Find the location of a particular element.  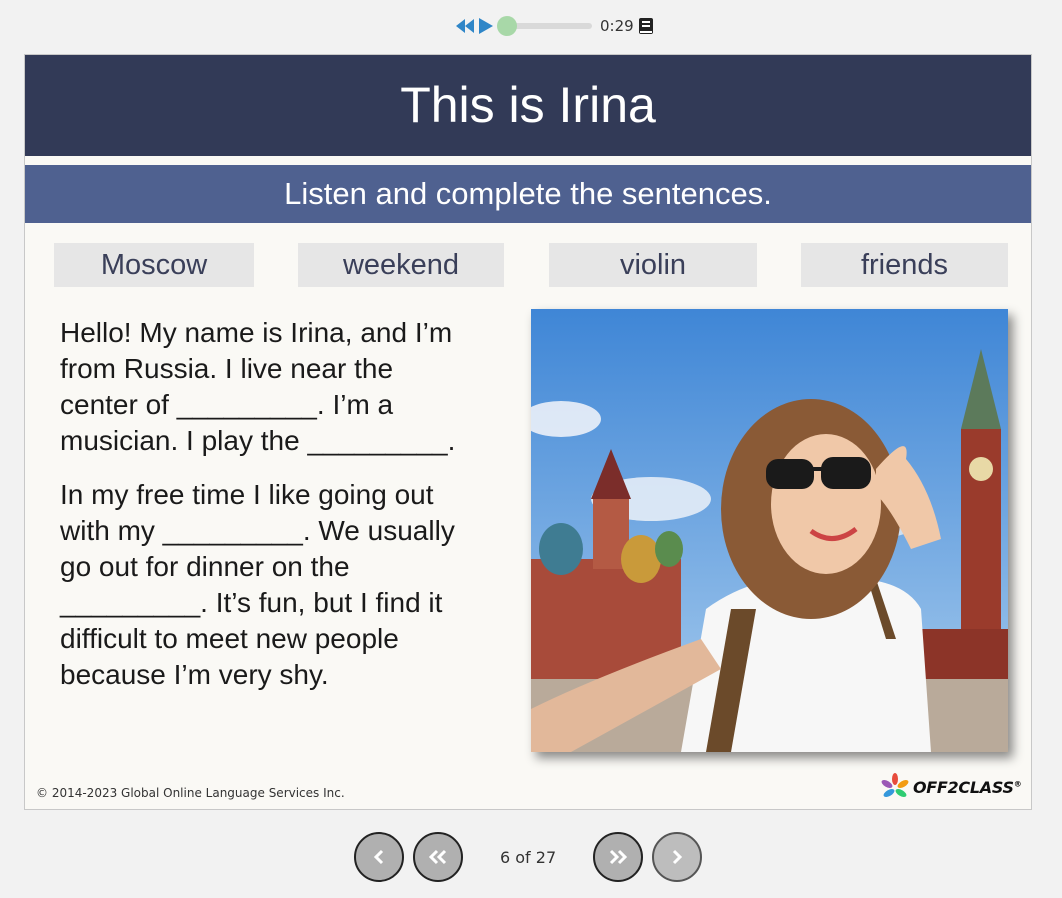

double-chevron-left-icon is located at coordinates (437, 857).